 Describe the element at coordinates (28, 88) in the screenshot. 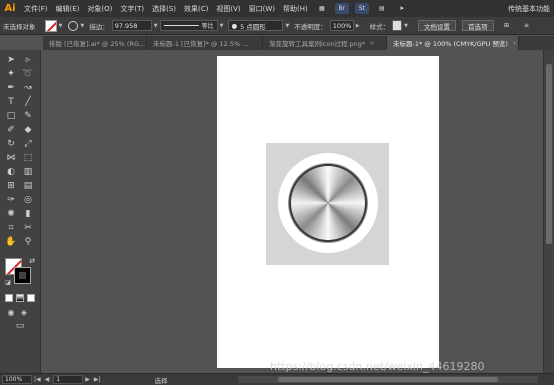

I see `curvature-tool-icon: ↝` at that location.